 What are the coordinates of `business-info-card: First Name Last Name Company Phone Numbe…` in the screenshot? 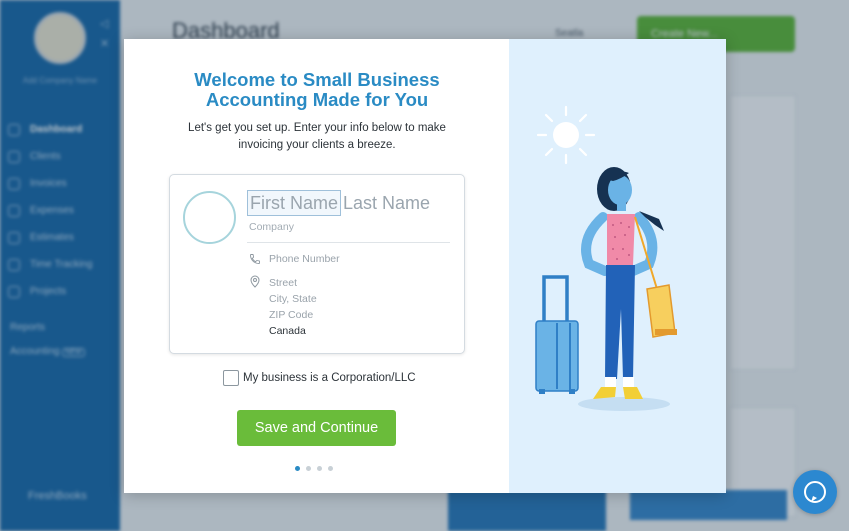 It's located at (317, 264).